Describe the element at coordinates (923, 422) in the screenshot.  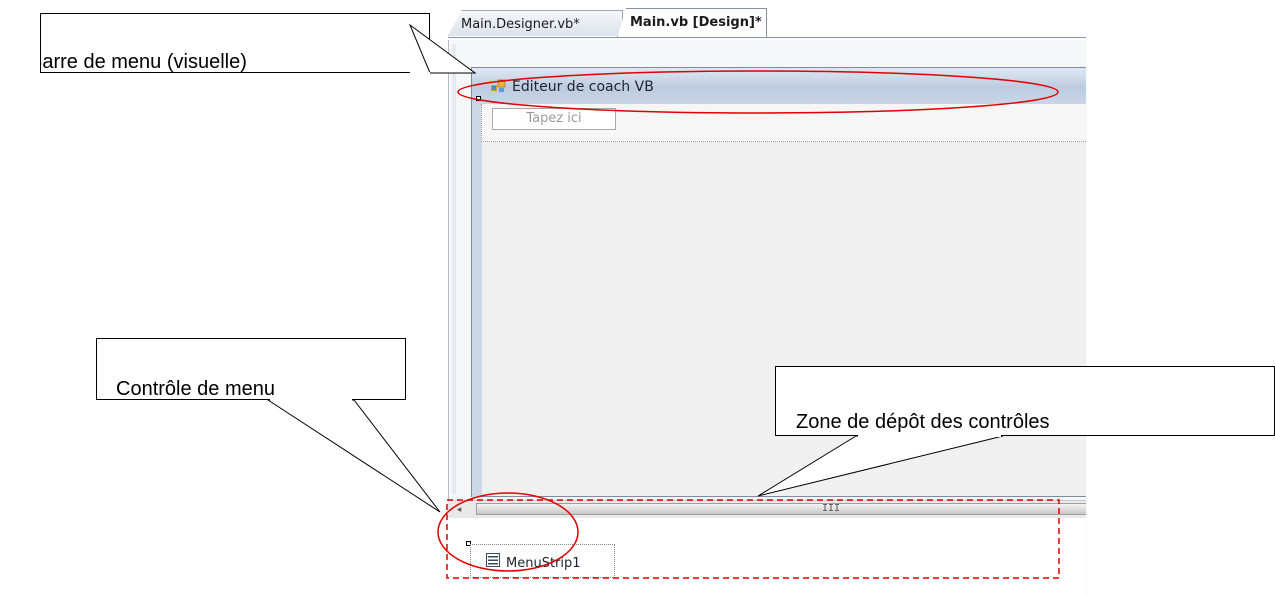
I see `callout-drop-zone-text: Zone de dépôt des contrôles` at that location.